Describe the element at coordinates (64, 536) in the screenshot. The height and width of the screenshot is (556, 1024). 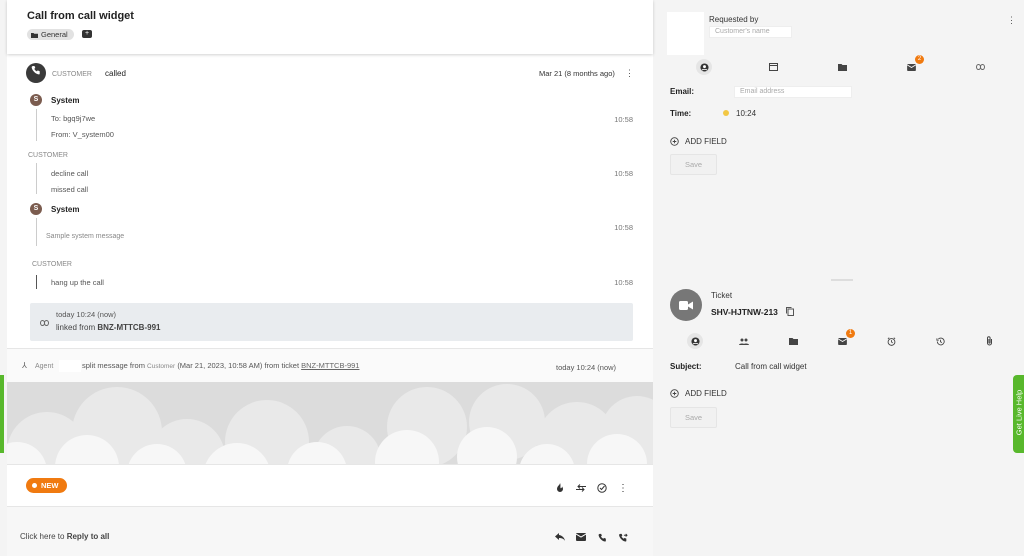
I see `reply-prompt: Click here to Reply to all` at that location.